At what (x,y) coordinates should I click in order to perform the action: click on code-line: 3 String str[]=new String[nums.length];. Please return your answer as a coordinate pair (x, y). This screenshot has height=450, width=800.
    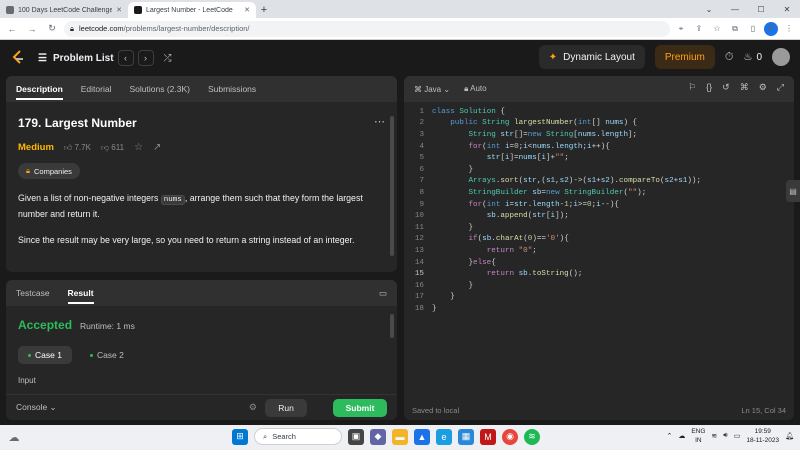
    Looking at the image, I should click on (528, 134).